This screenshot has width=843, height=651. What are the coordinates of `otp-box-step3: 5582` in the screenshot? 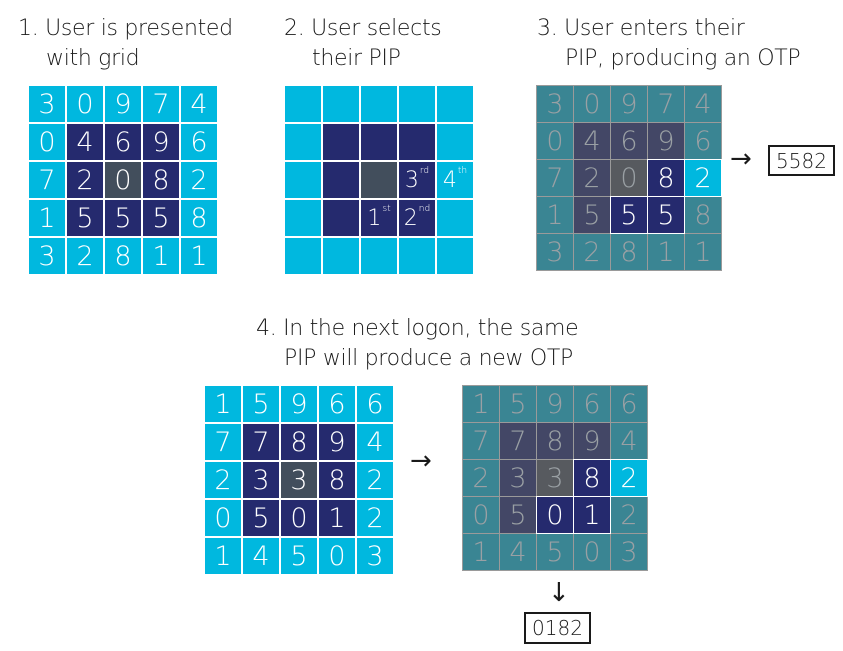 It's located at (801, 160).